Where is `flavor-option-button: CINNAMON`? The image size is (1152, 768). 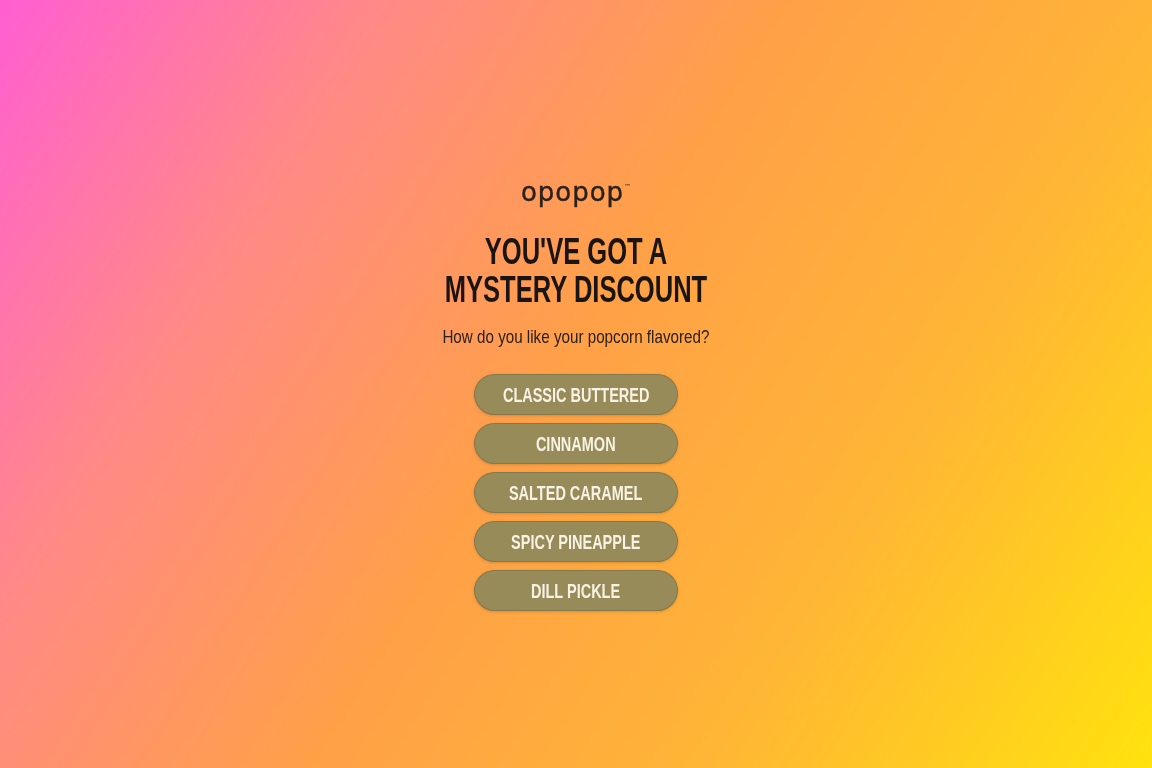
flavor-option-button: CINNAMON is located at coordinates (576, 443).